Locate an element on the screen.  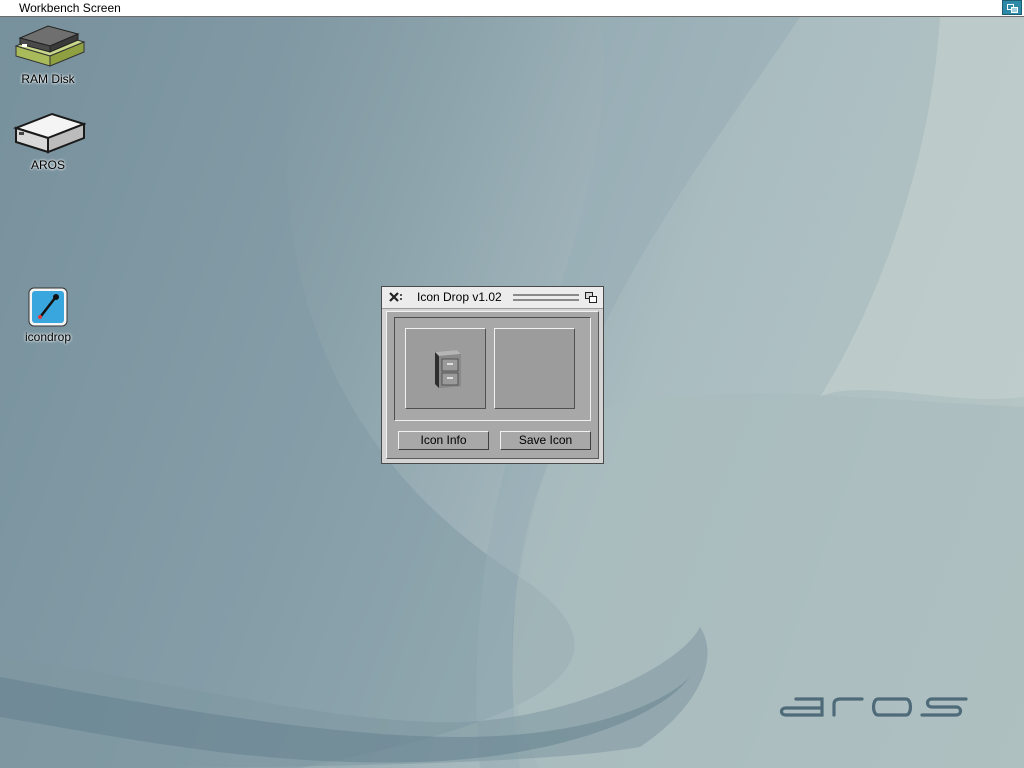
window-body: Icon Info Save Icon is located at coordinates (492, 385).